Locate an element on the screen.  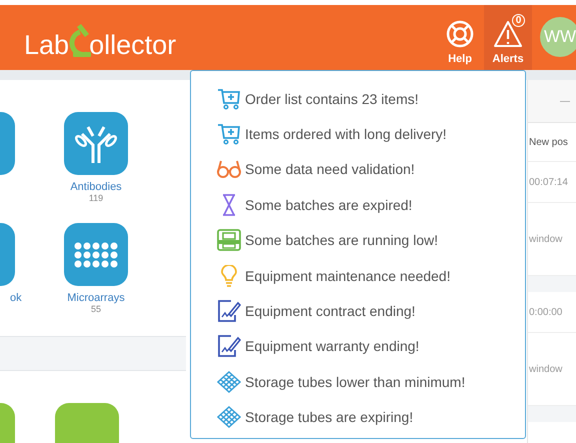
alert-text: Equipment contract ending! is located at coordinates (330, 311).